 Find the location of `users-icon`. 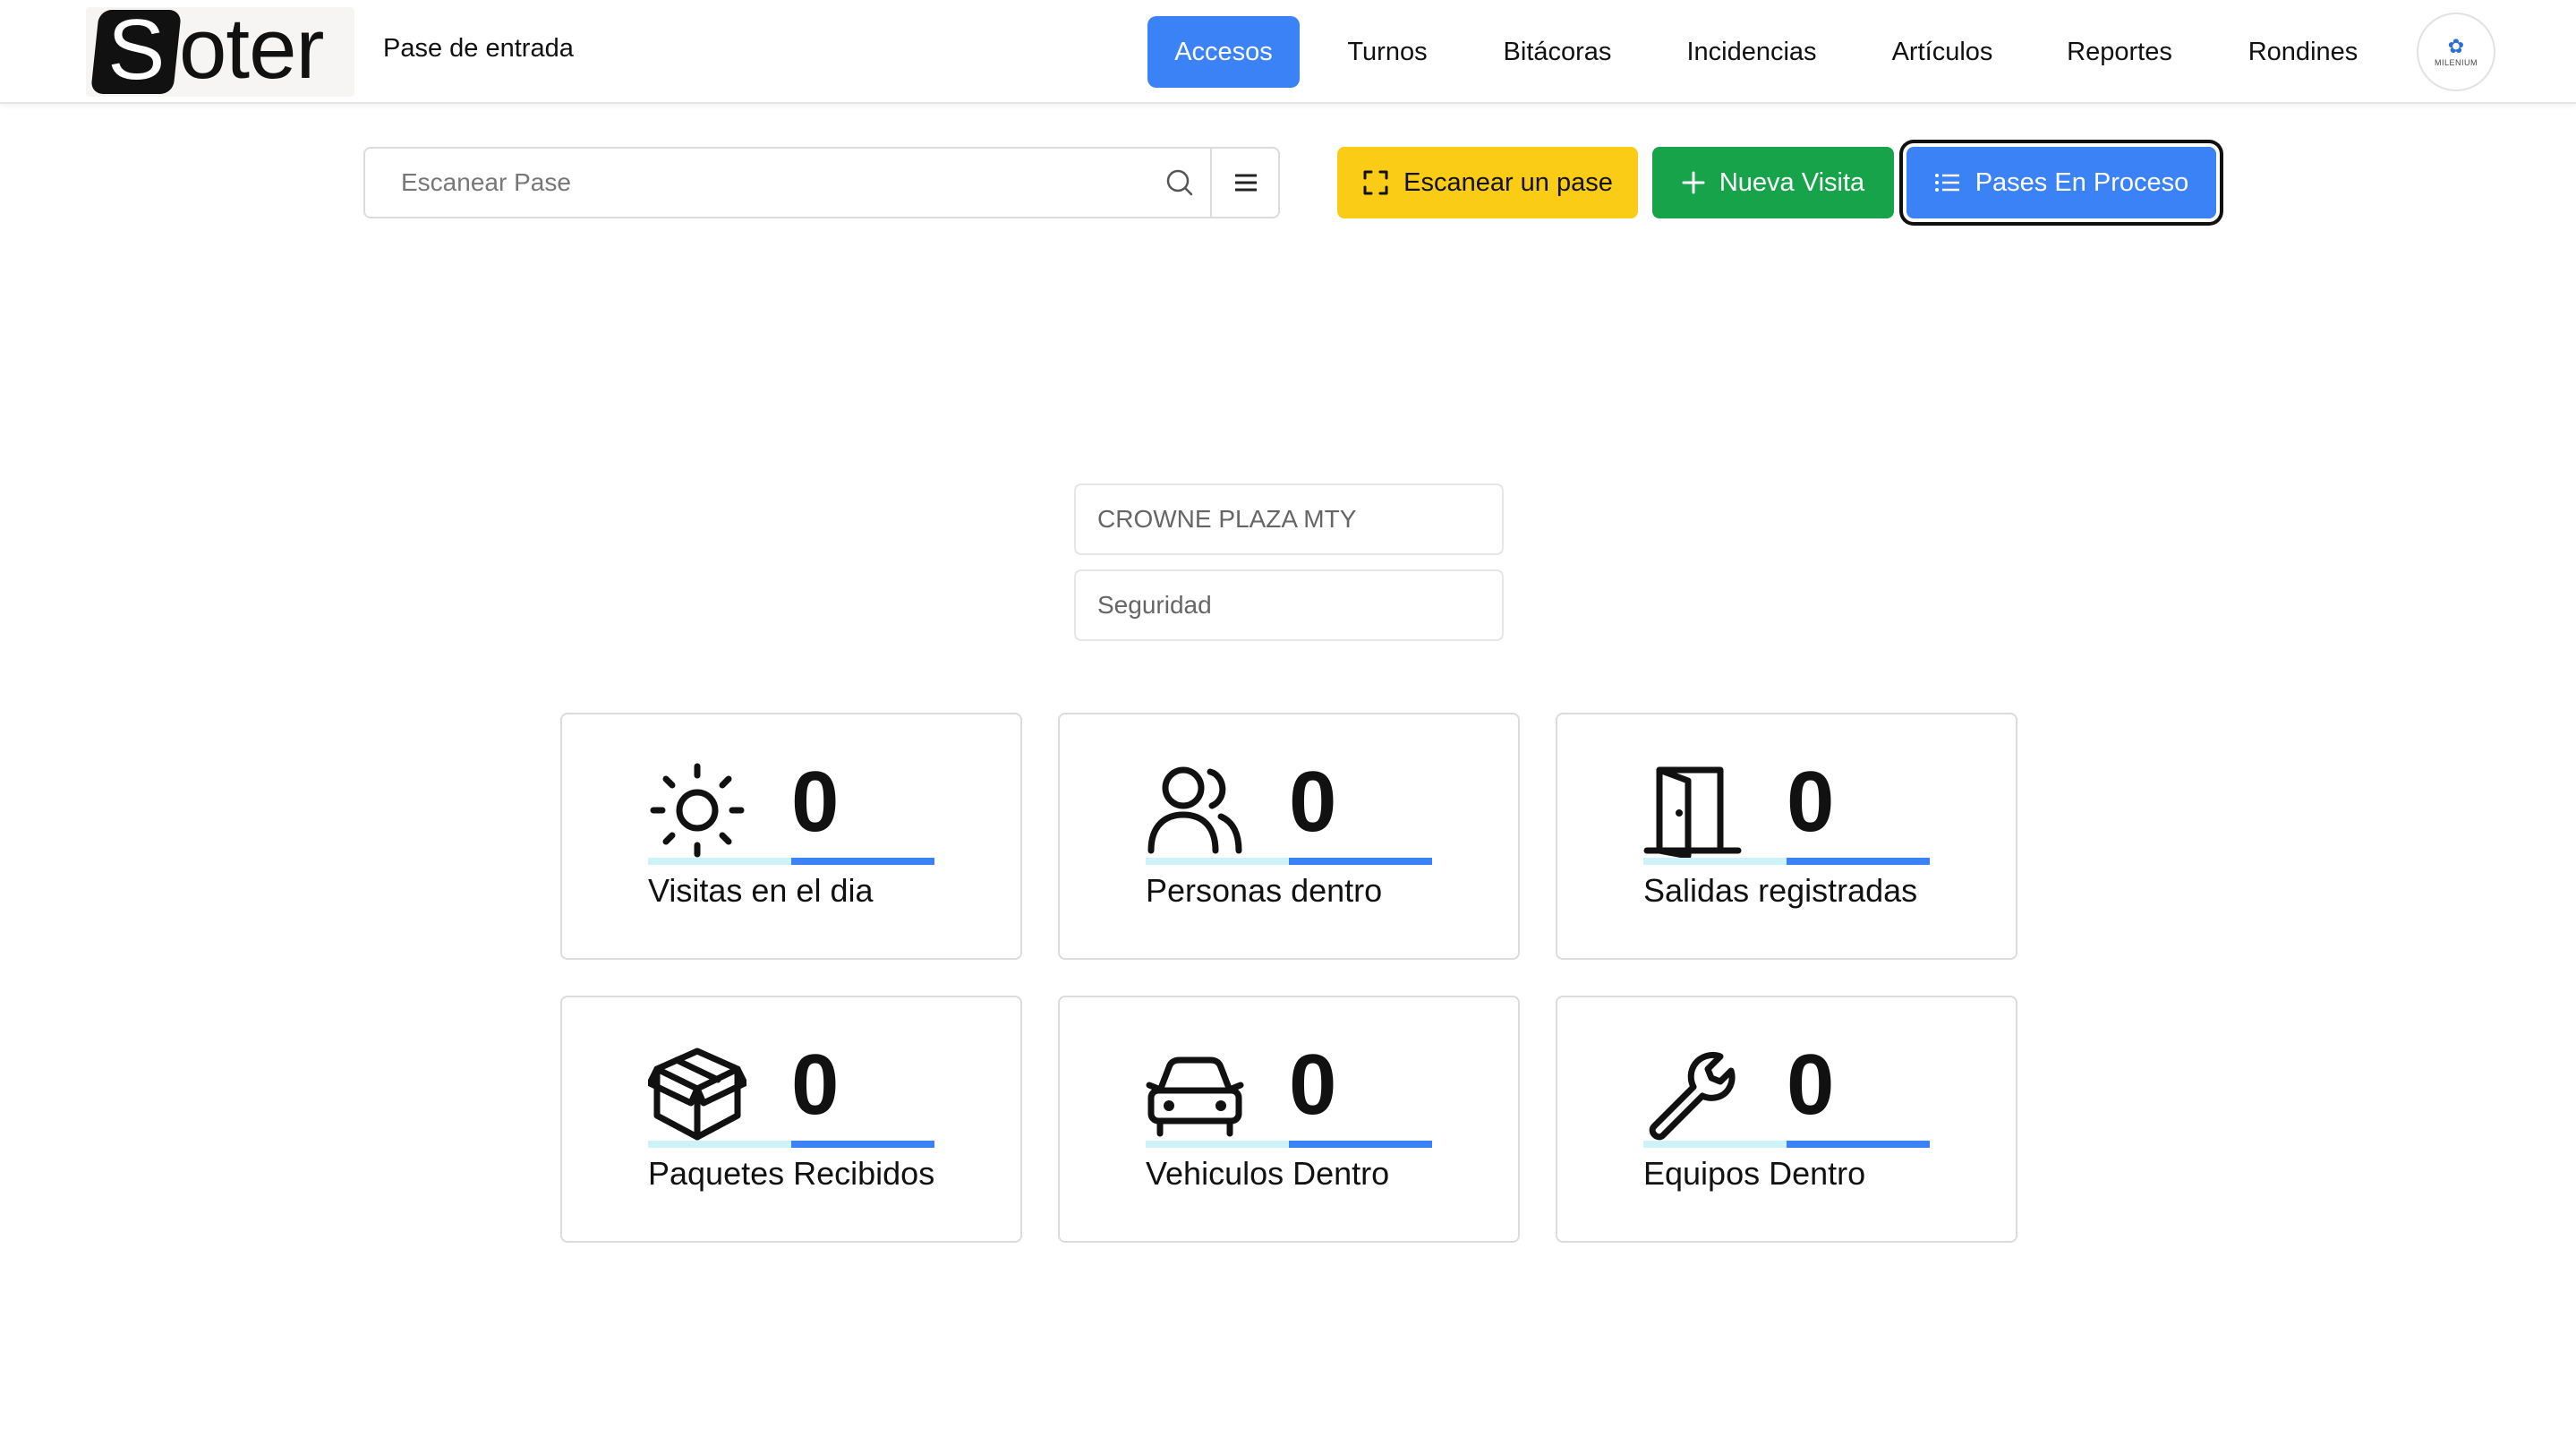

users-icon is located at coordinates (1194, 810).